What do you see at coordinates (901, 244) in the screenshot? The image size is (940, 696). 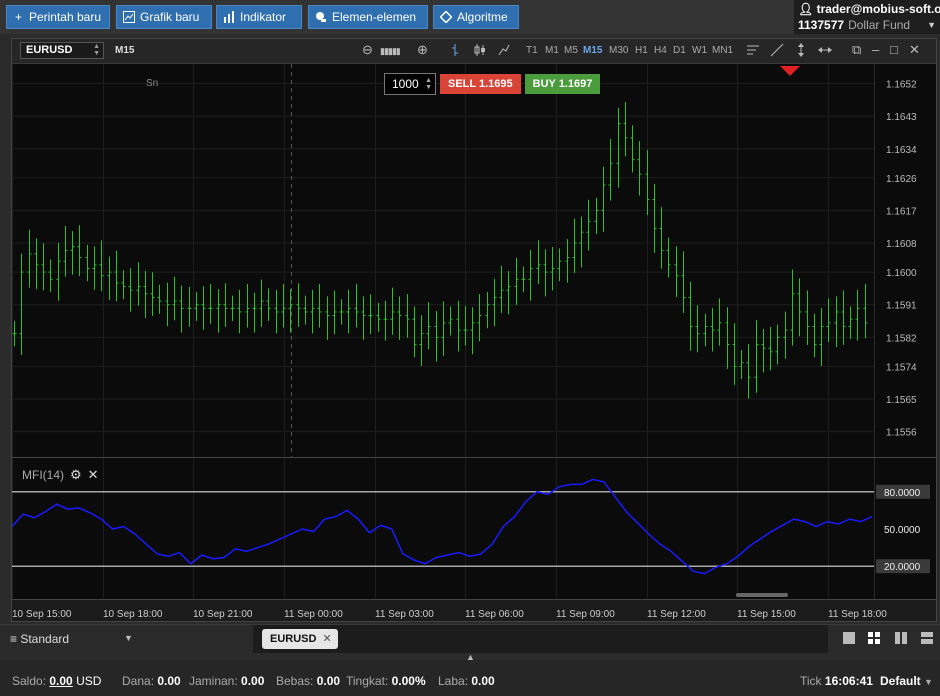 I see `price-tick-label: 1.1608` at bounding box center [901, 244].